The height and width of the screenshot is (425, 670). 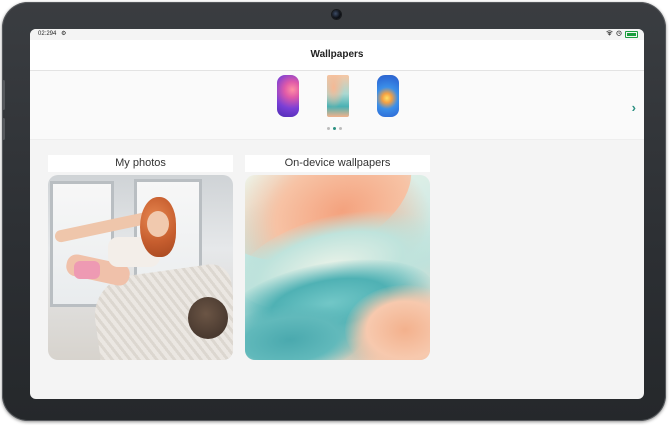 I want to click on wallpaper-thumbnail-purple, so click(x=288, y=96).